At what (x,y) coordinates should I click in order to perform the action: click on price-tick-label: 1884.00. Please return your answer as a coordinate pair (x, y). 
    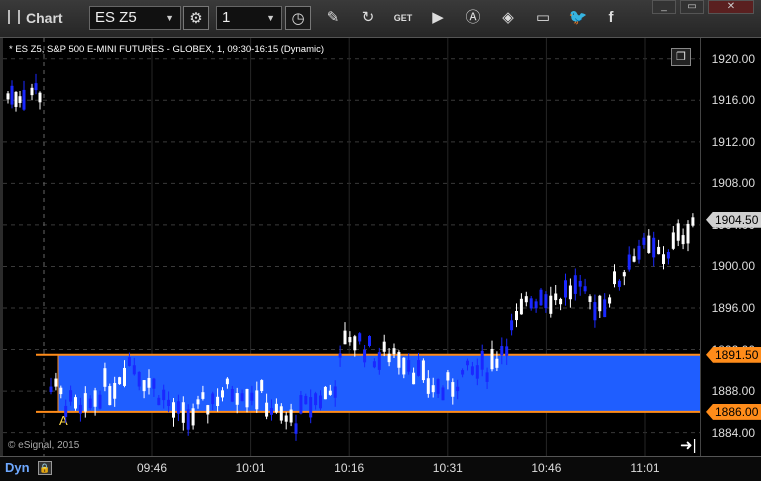
    Looking at the image, I should click on (733, 432).